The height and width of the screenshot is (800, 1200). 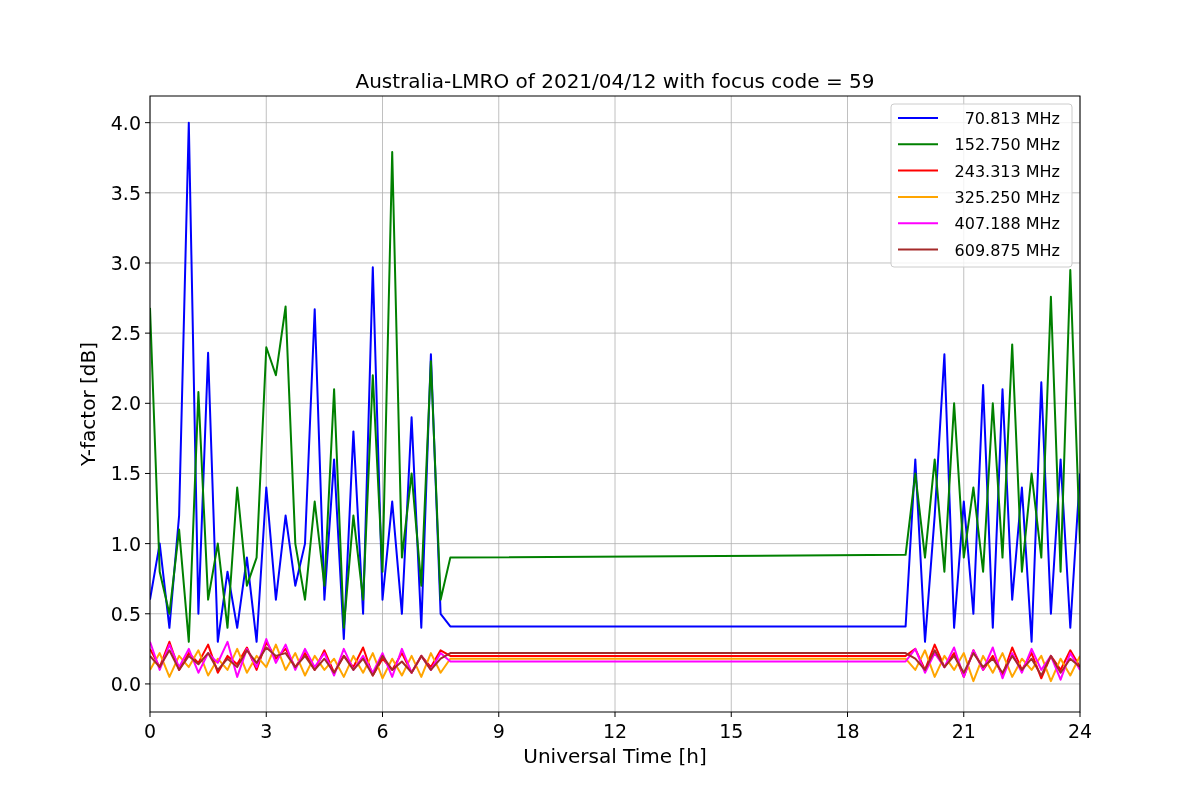 What do you see at coordinates (1007, 197) in the screenshot?
I see `legend-label: 325.250 MHz` at bounding box center [1007, 197].